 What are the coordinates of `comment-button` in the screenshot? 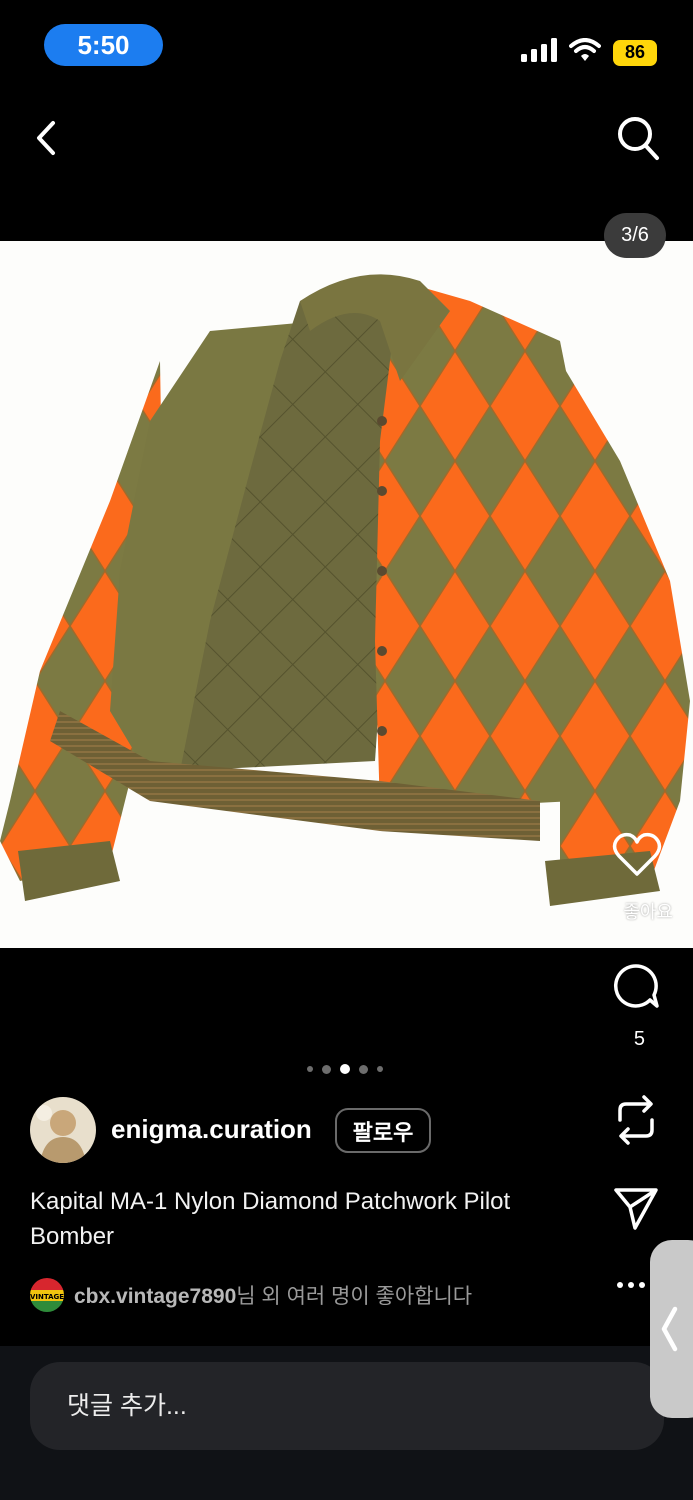 It's located at (636, 986).